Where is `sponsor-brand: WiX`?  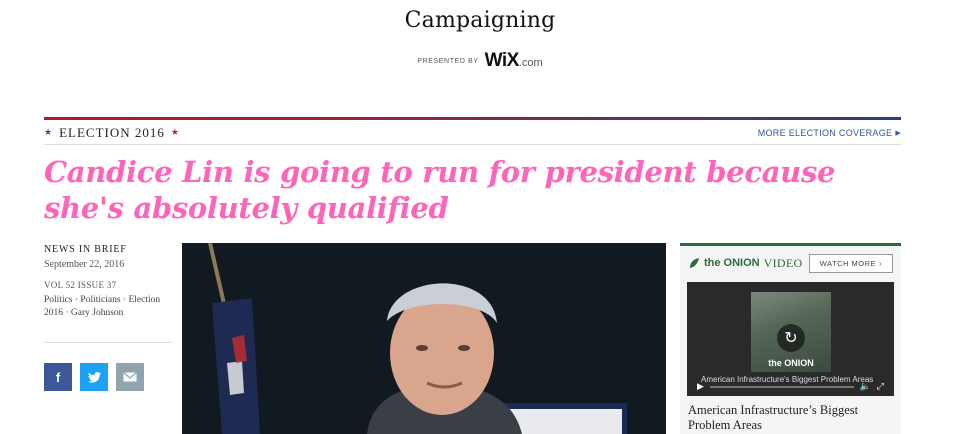
sponsor-brand: WiX is located at coordinates (502, 60).